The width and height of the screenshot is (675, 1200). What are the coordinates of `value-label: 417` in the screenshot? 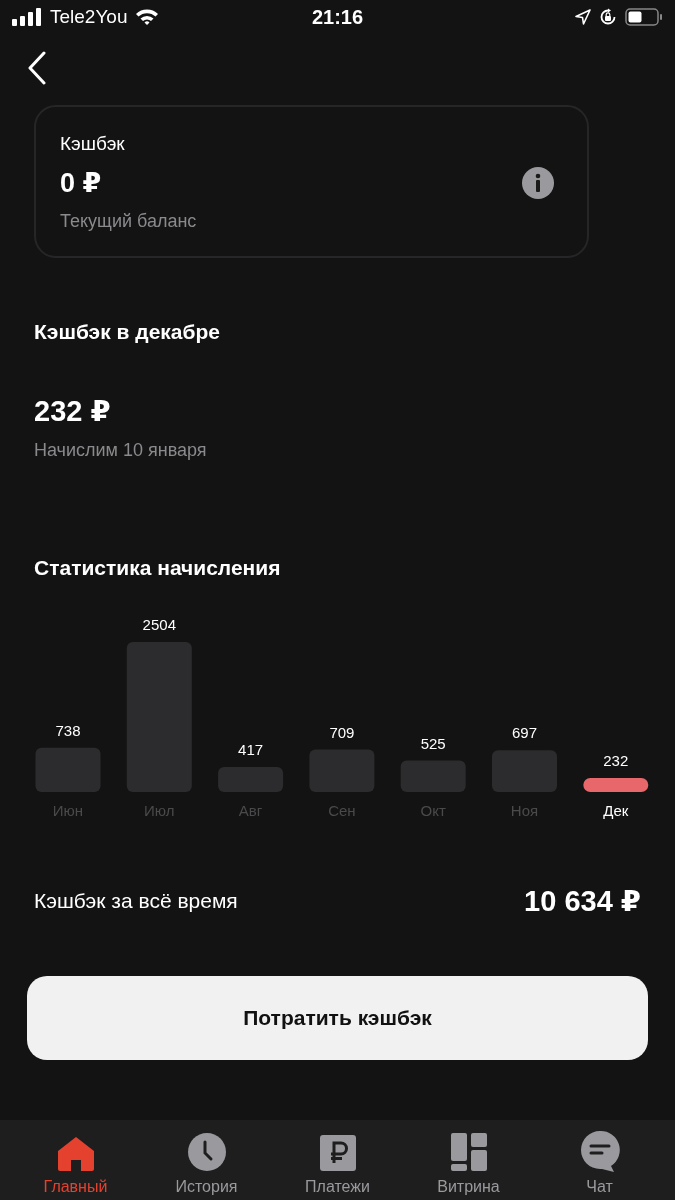 It's located at (251, 749).